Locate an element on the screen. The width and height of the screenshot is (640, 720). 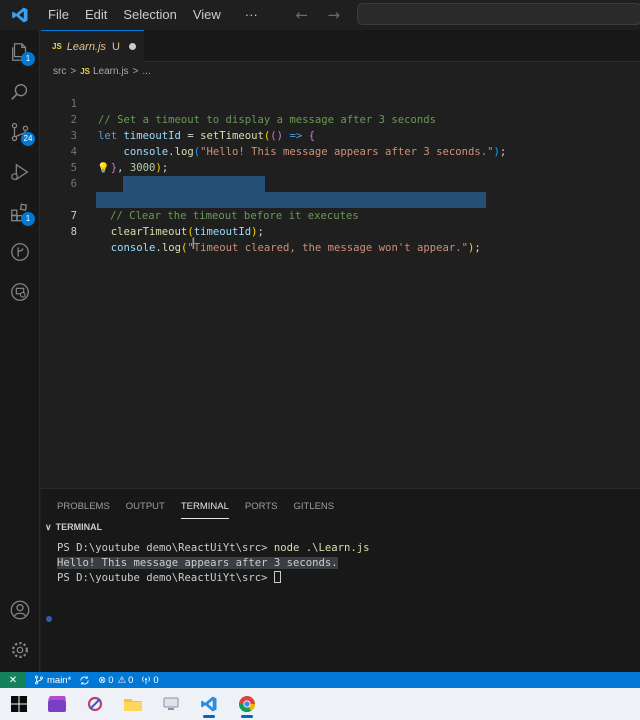
remote-indicator-icon: ✕ is located at coordinates (13, 680).